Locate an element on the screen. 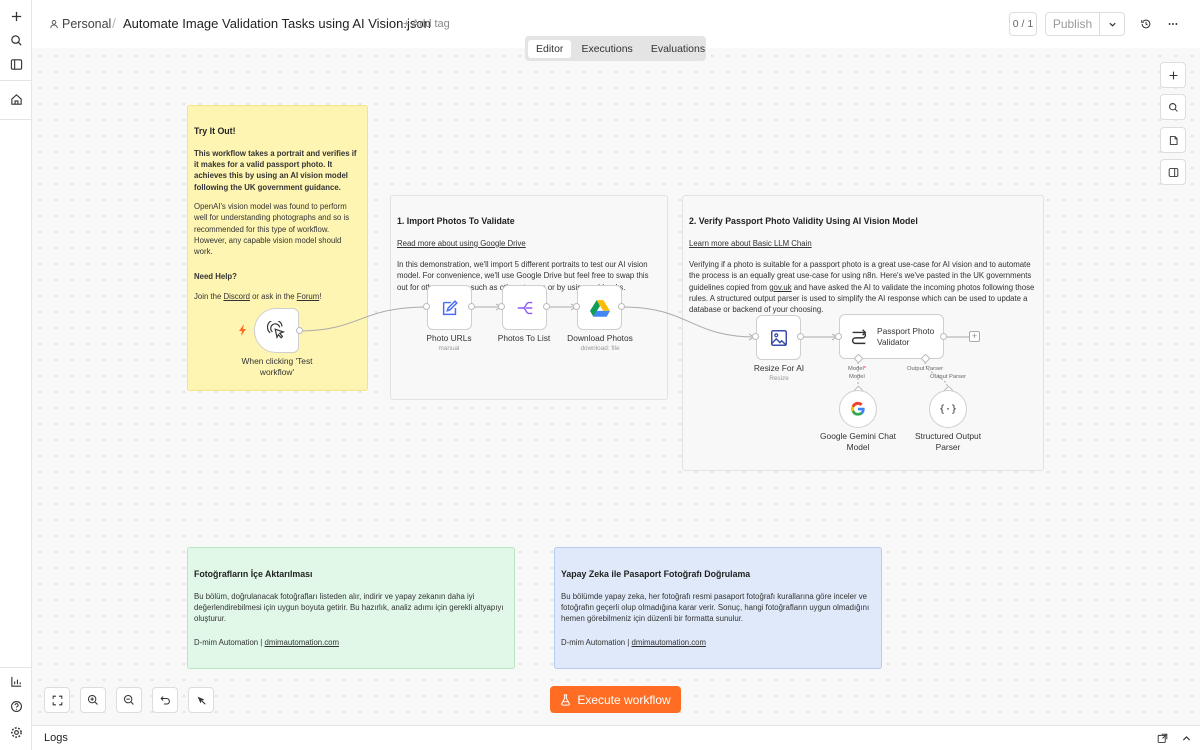 The height and width of the screenshot is (750, 1200). help-text: or ask in the is located at coordinates (273, 296).